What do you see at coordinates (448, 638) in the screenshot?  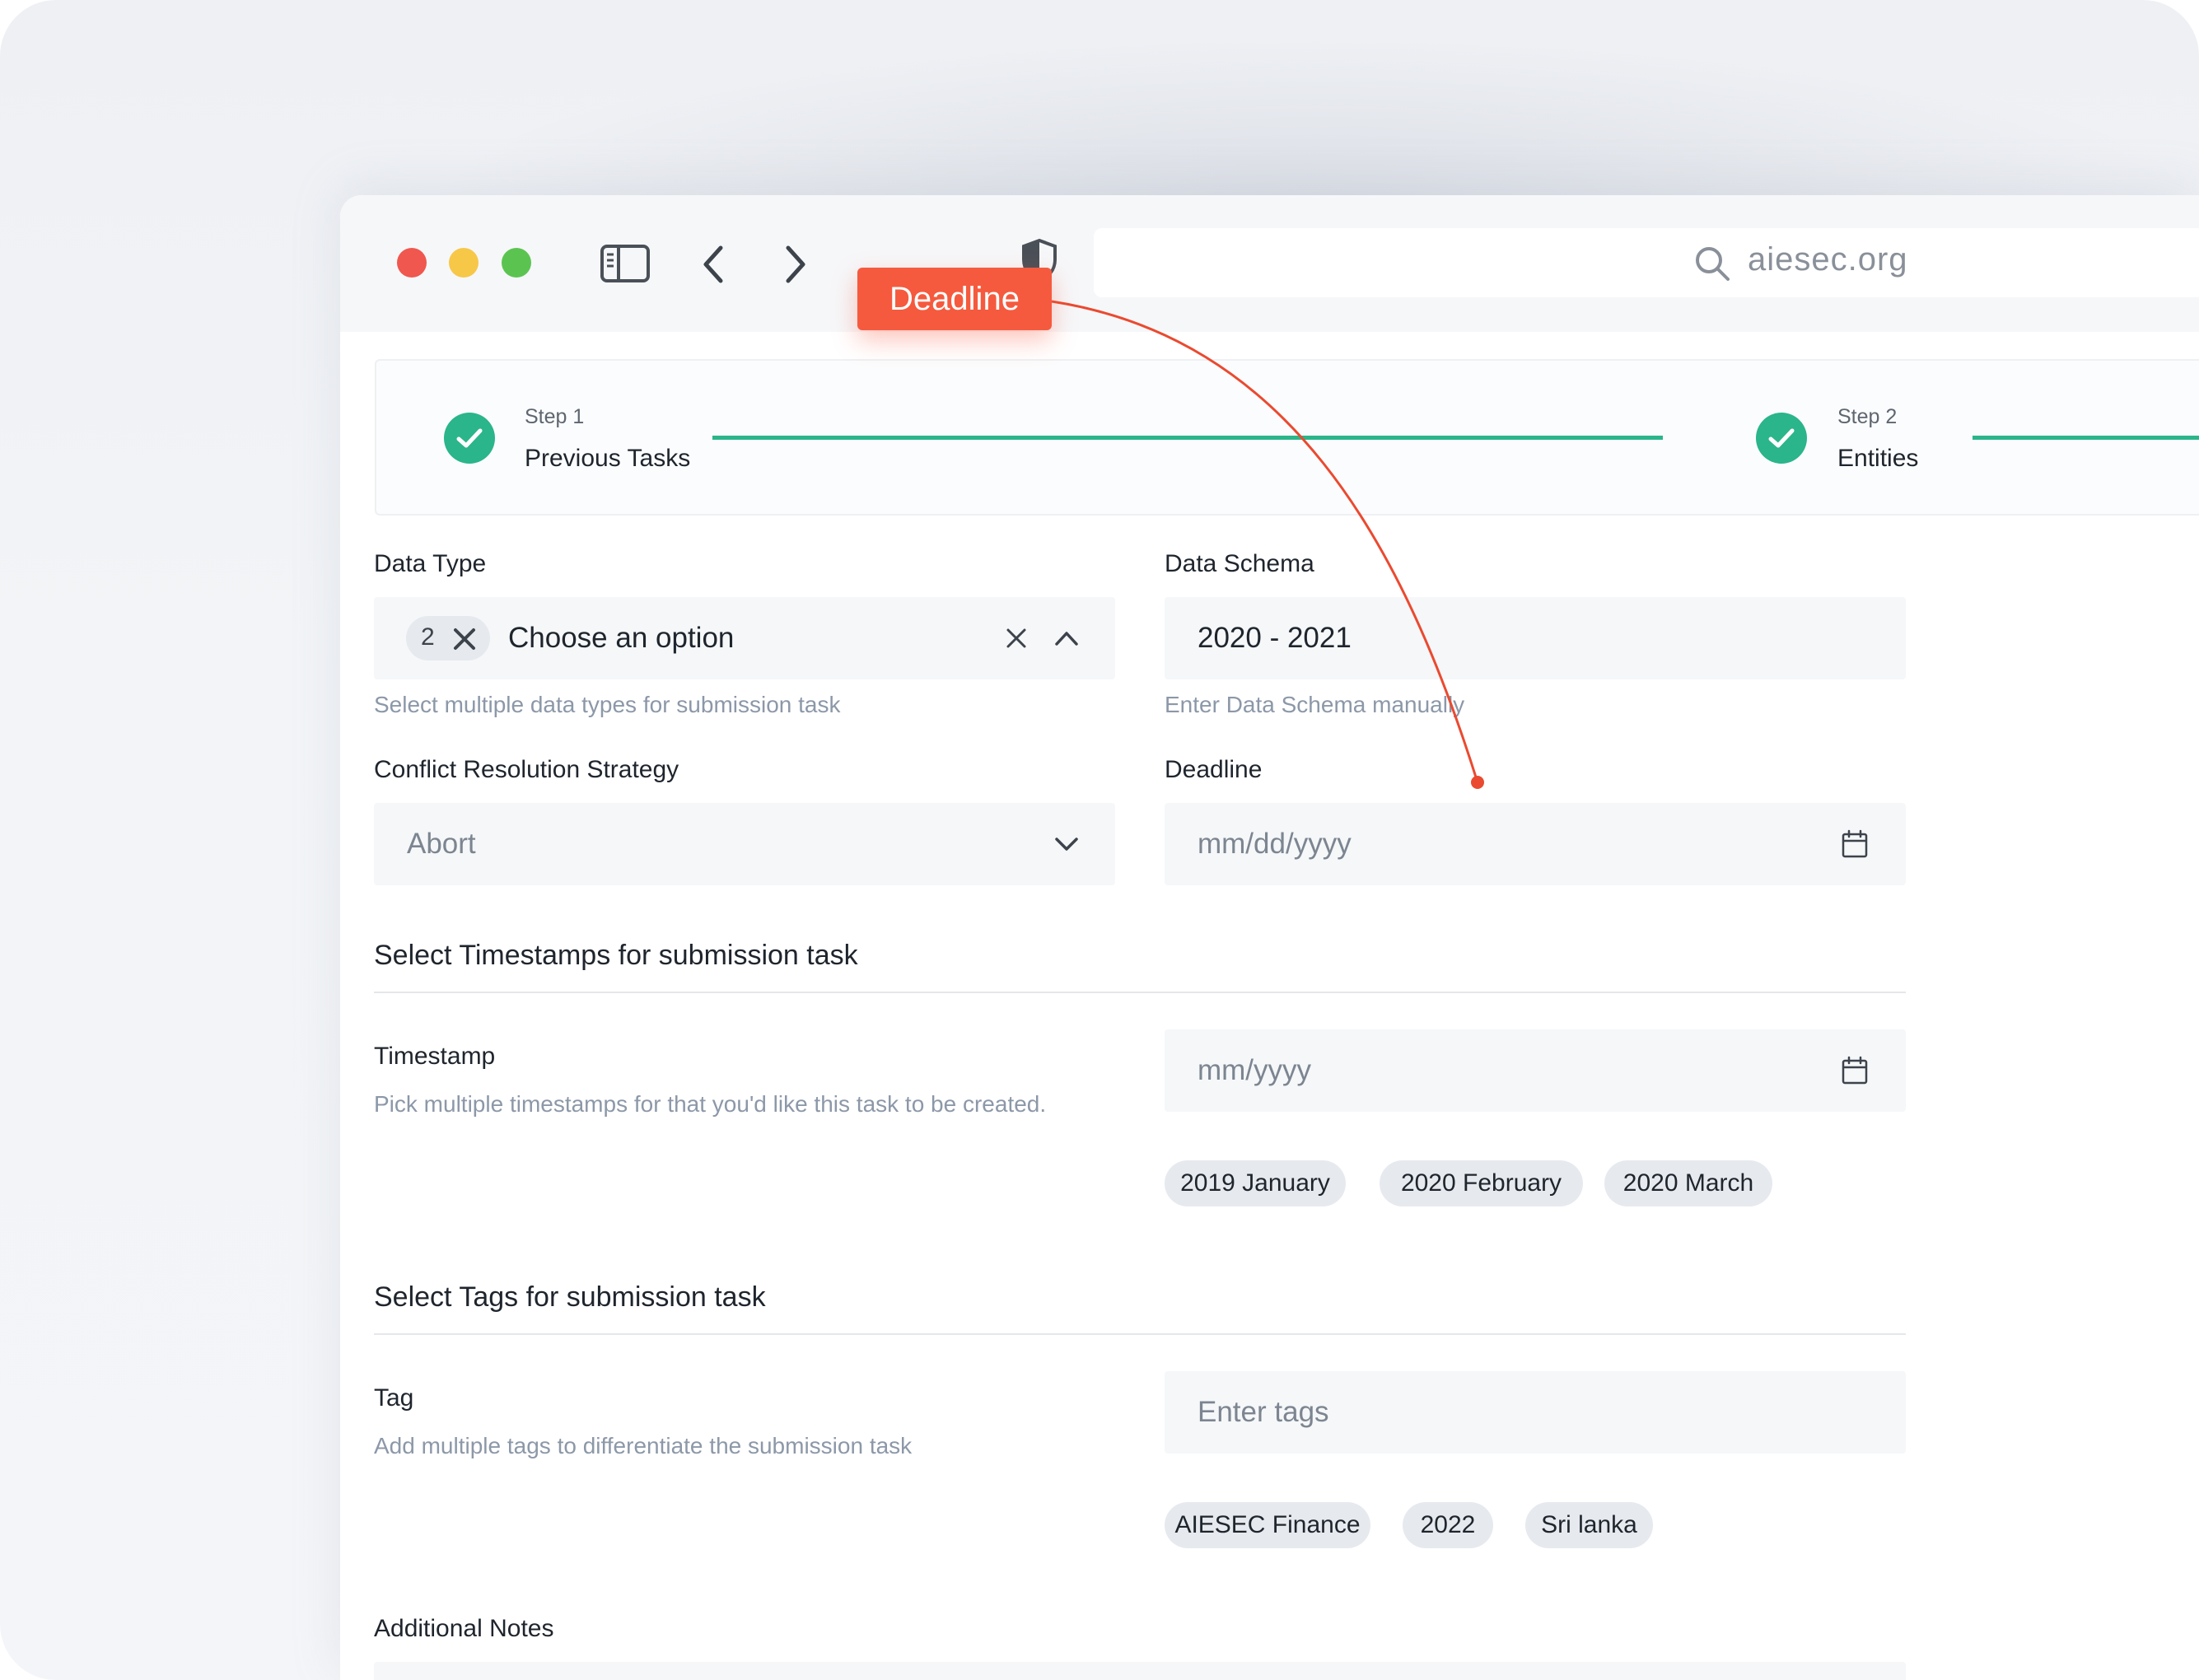 I see `selected-count-chip: 2` at bounding box center [448, 638].